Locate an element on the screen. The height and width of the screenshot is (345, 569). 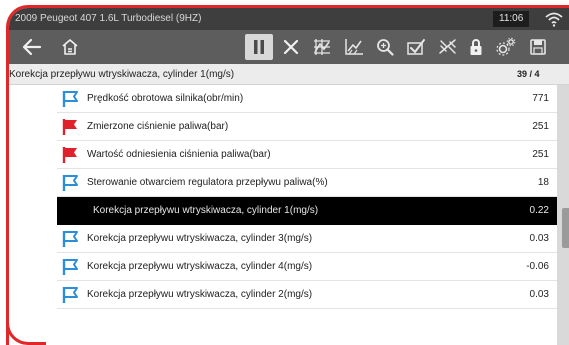
zoom-icon is located at coordinates (385, 47).